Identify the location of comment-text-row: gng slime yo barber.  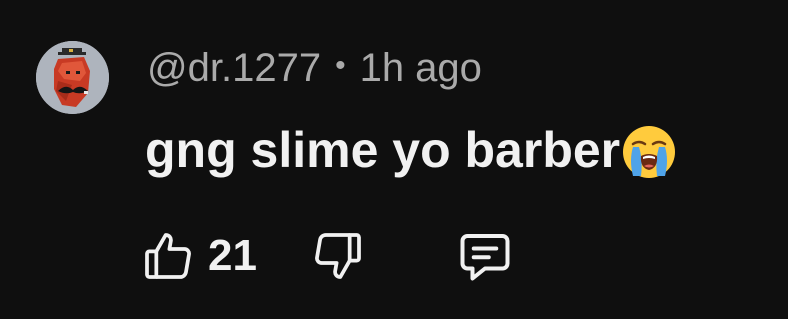
(411, 150).